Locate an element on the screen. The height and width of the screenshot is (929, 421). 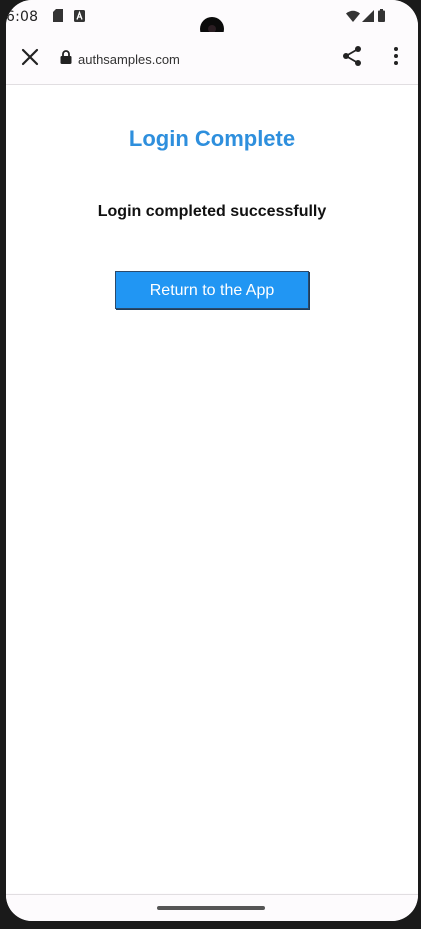
keyboard-a-icon is located at coordinates (79, 18).